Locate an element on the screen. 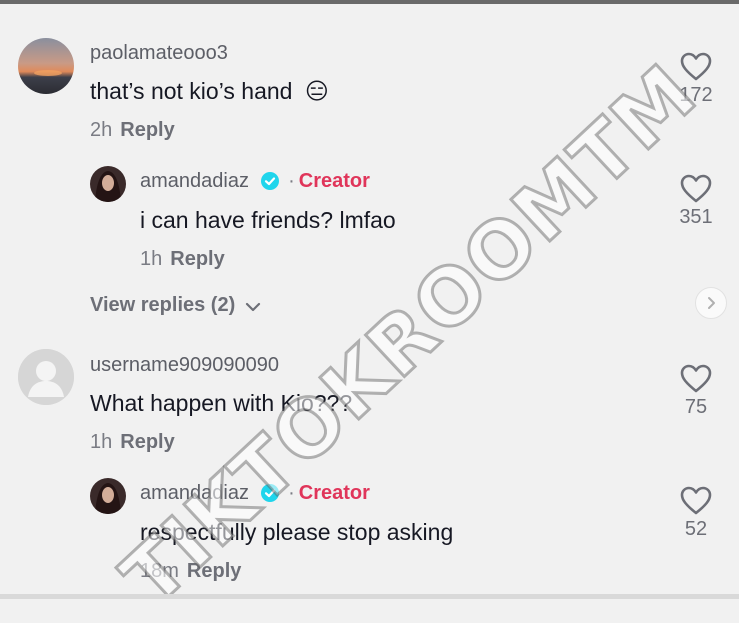  comment-text: that’s not kio’s hand 😑 is located at coordinates (209, 91).